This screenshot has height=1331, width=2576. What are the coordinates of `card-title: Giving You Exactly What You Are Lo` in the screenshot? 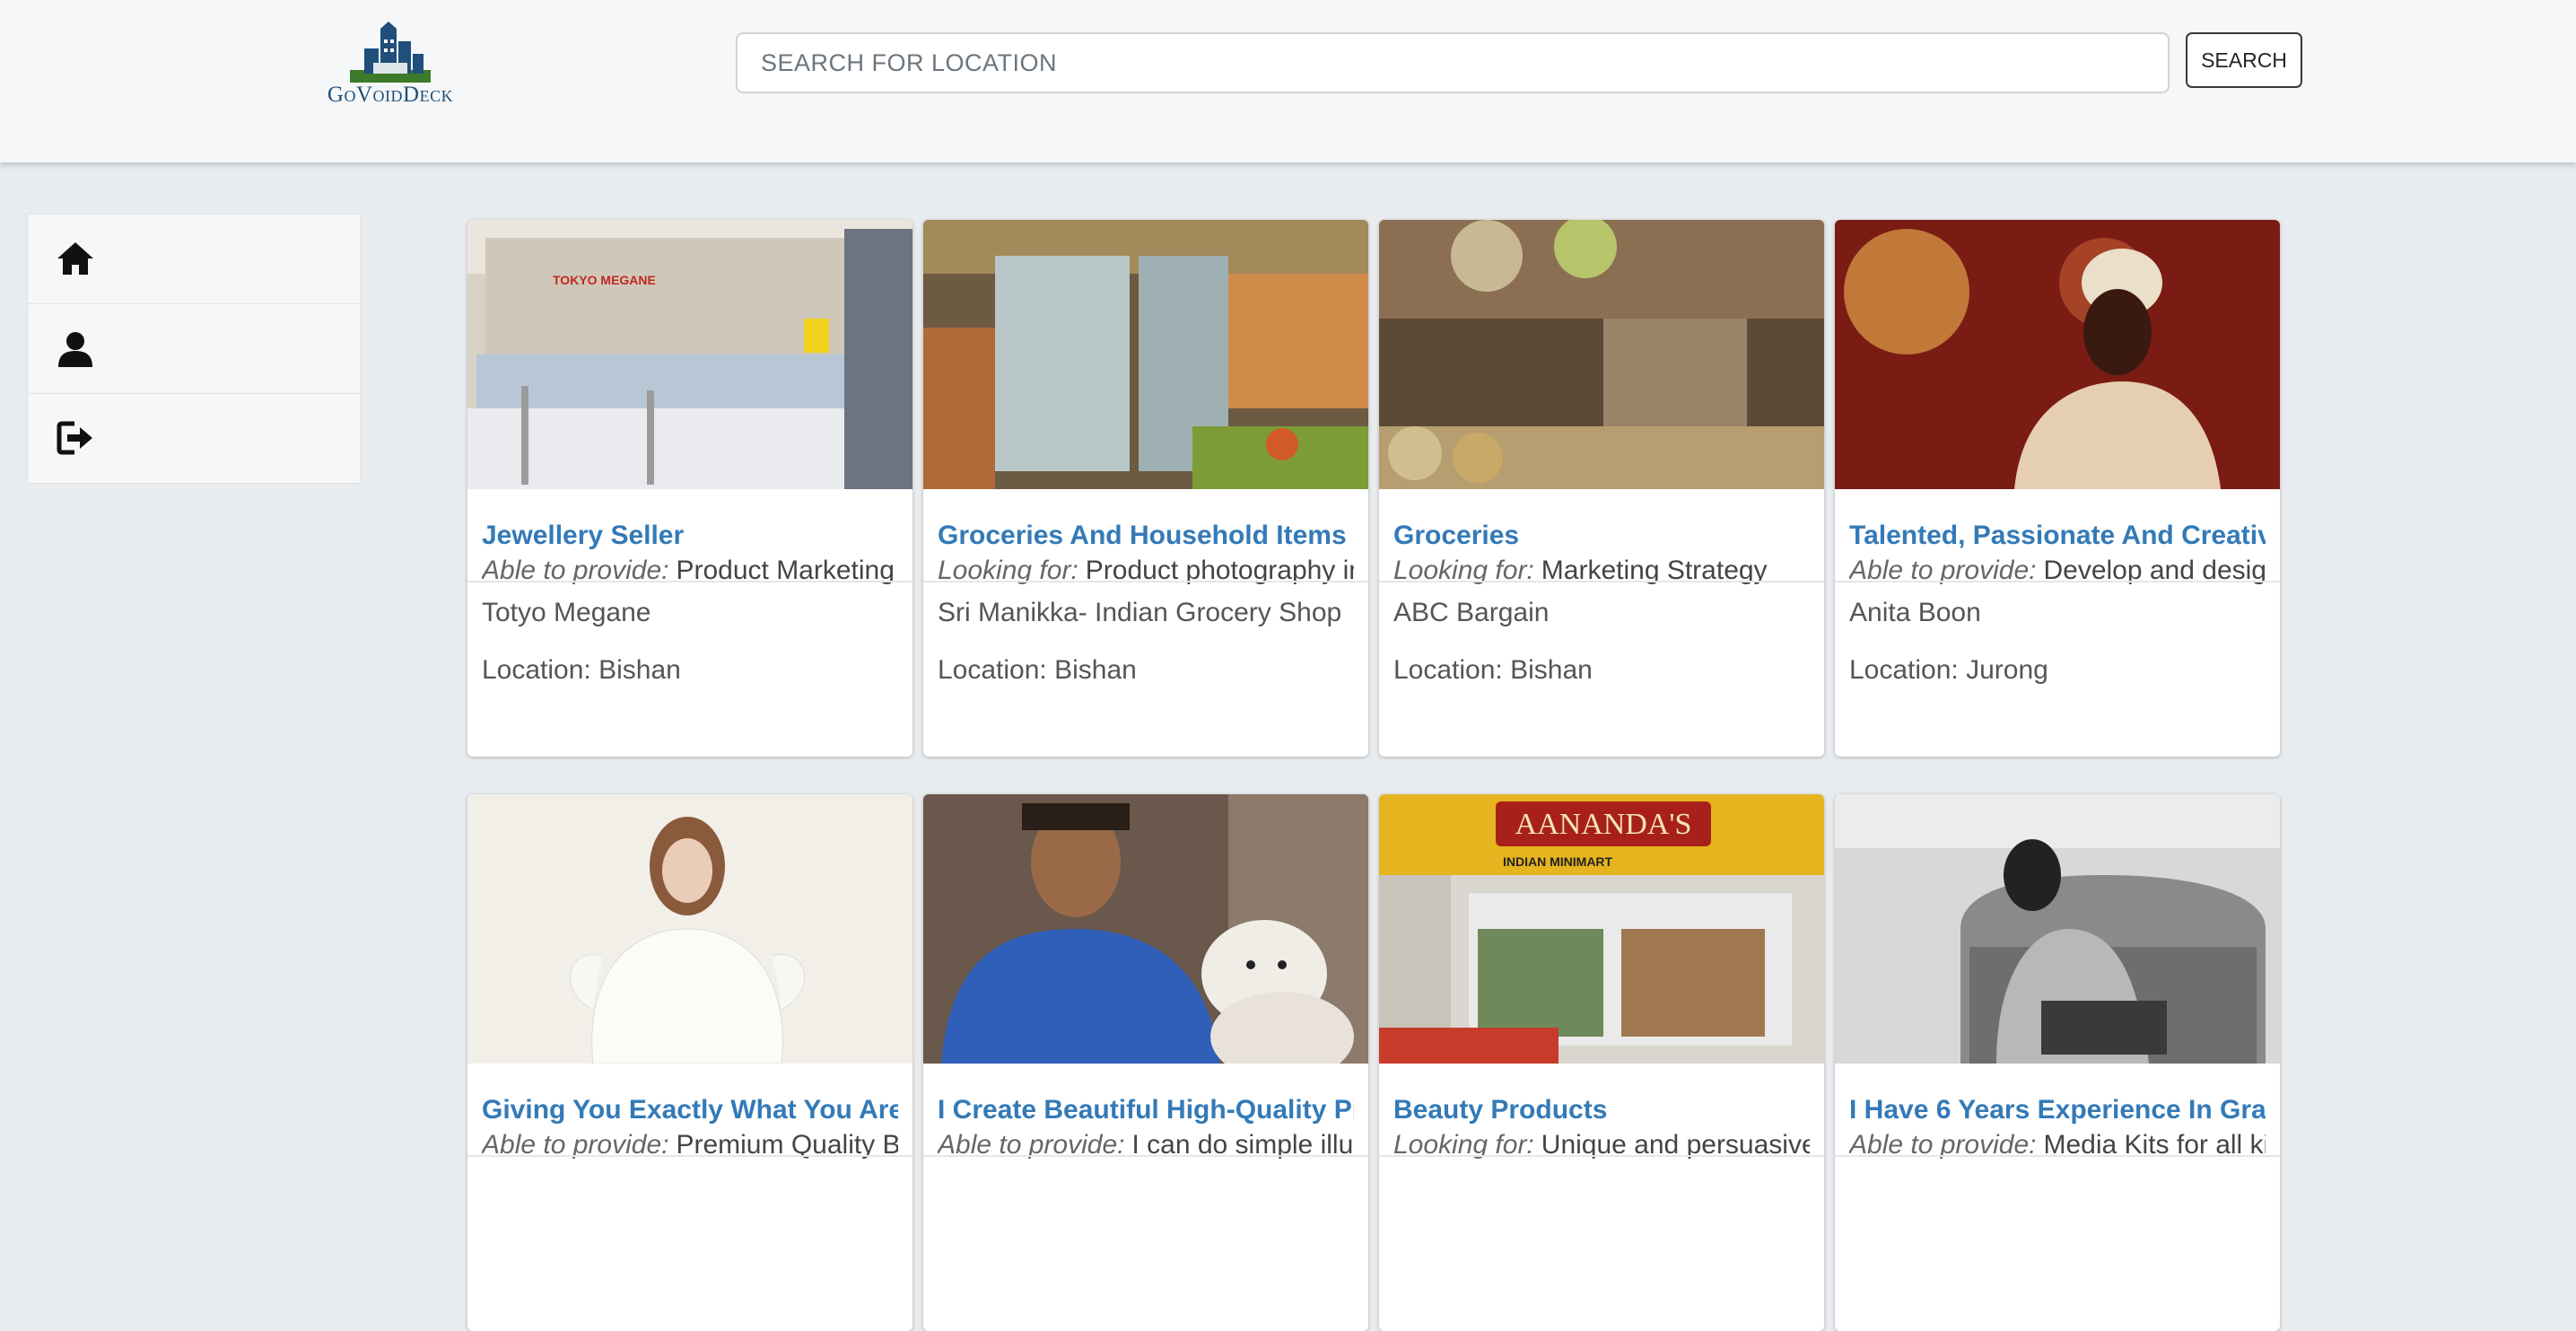 It's located at (690, 1110).